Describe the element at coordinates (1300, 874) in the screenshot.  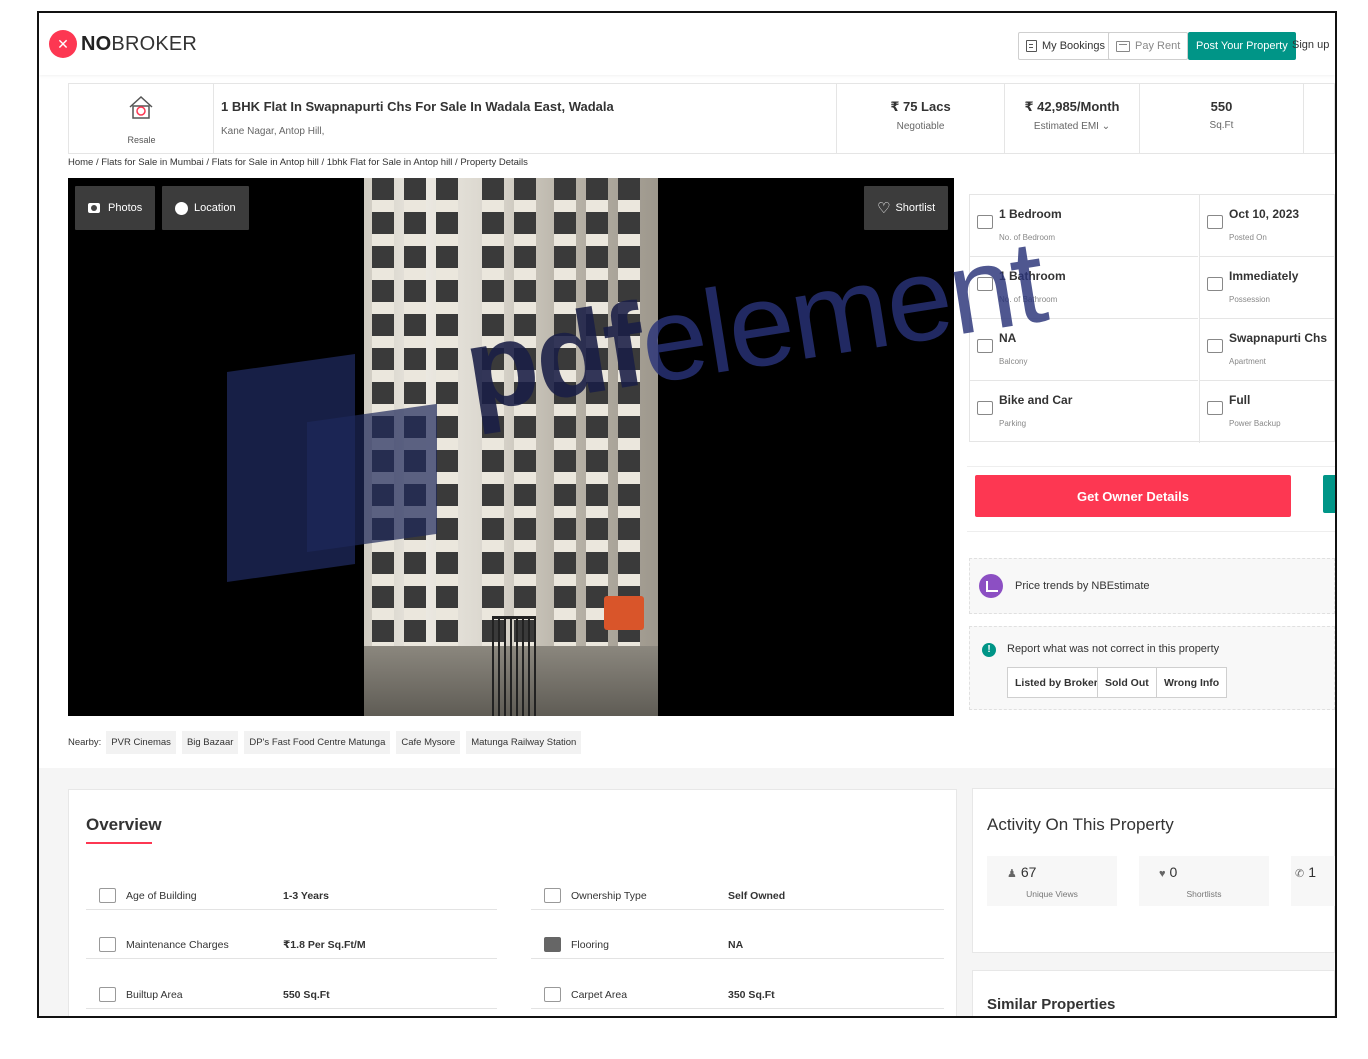
I see `phone-icon: ✆` at that location.